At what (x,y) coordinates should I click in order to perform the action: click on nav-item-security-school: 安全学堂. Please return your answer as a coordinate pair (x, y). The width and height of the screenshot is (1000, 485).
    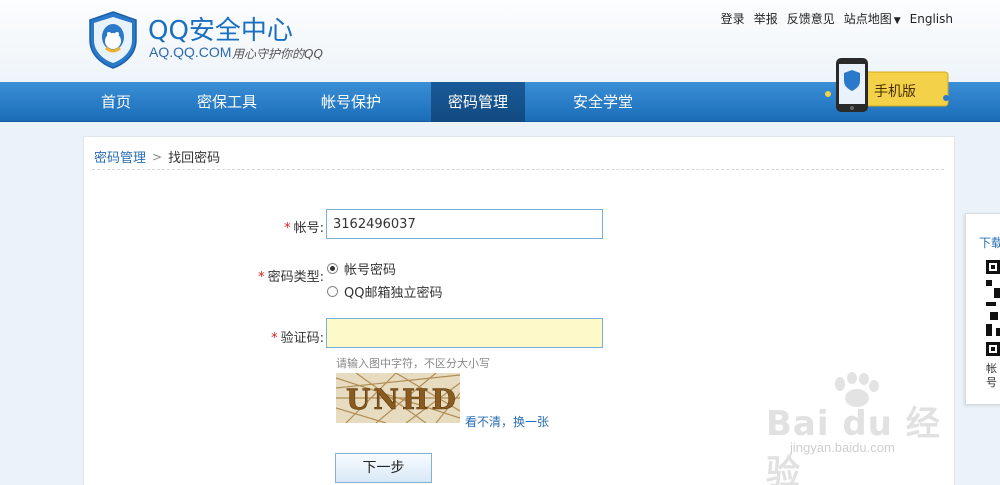
    Looking at the image, I should click on (603, 102).